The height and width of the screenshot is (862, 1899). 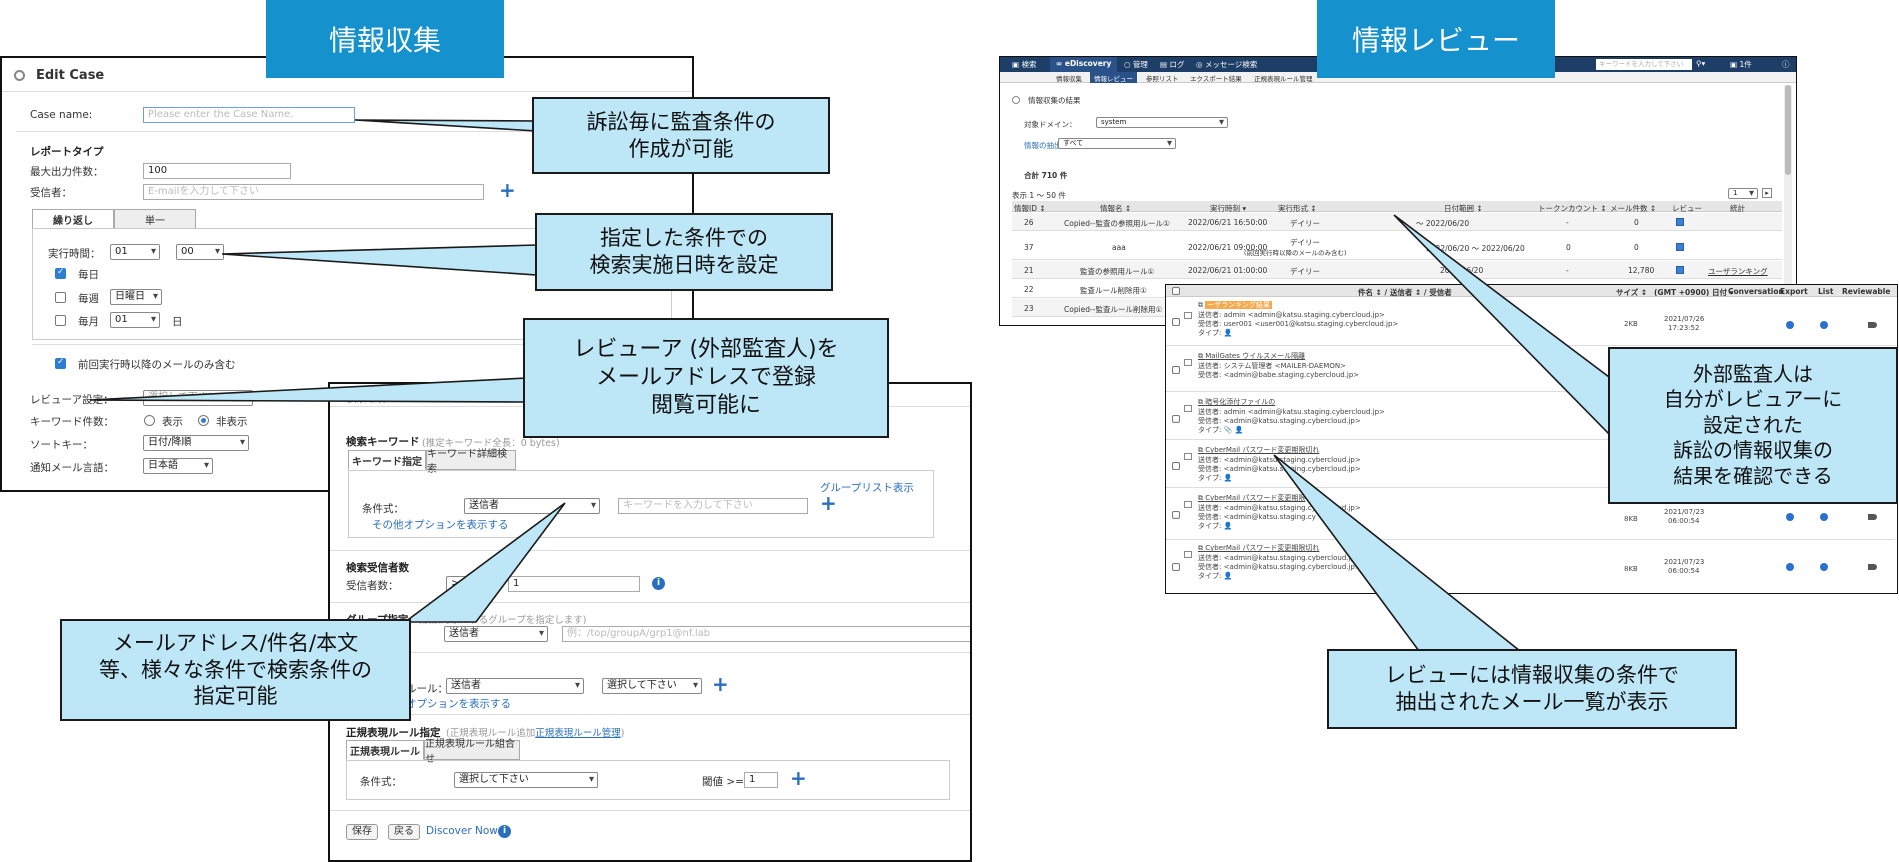 I want to click on add-recipient-plus-icon: +, so click(x=507, y=190).